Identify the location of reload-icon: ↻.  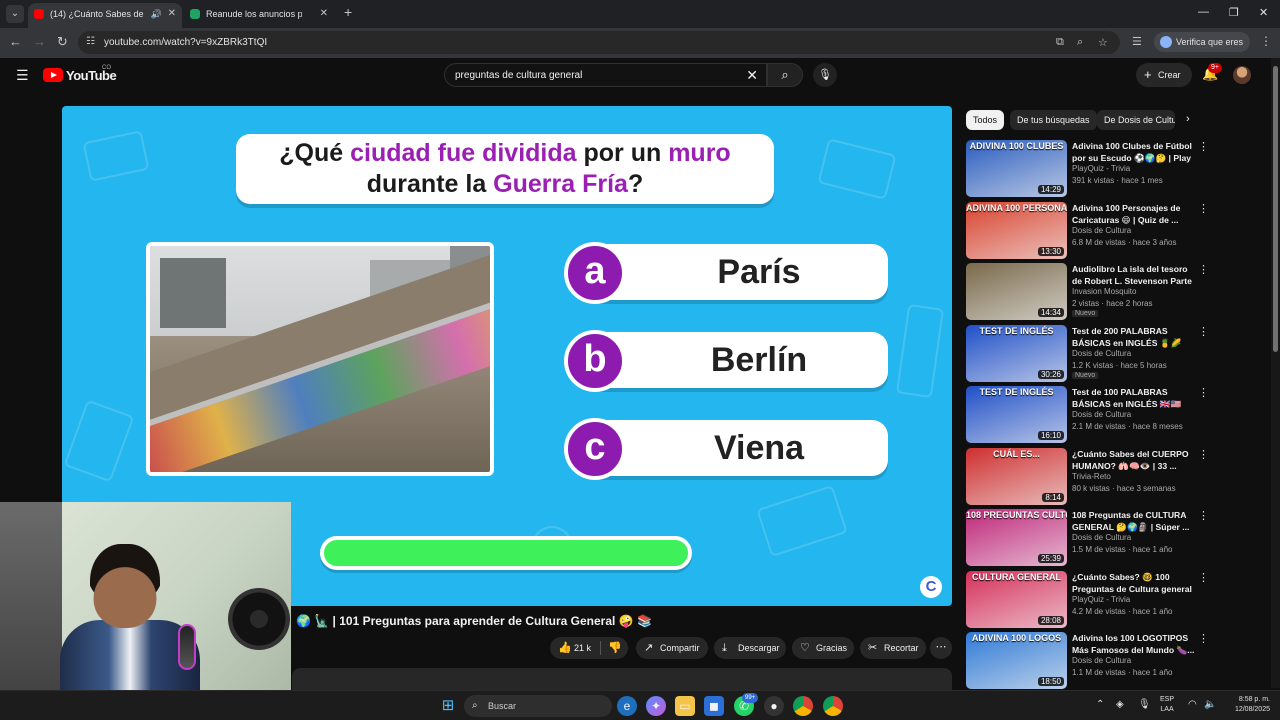
(62, 42).